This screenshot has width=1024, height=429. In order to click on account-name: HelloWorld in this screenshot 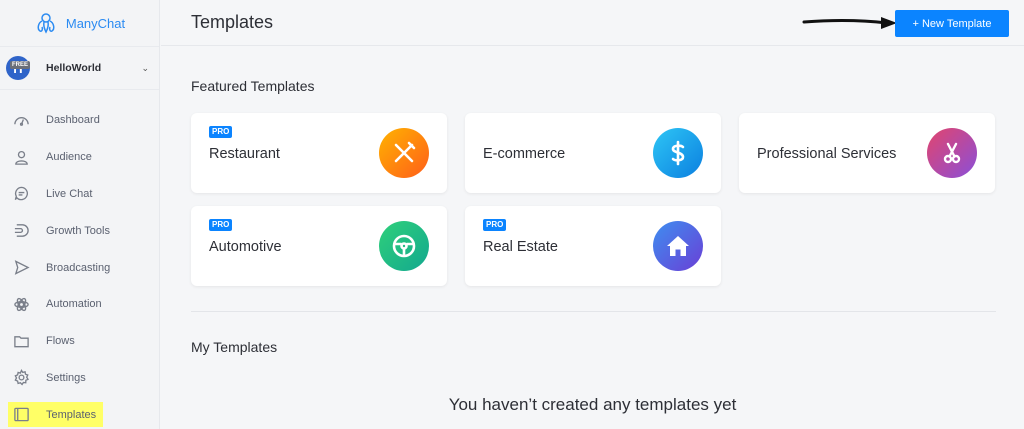, I will do `click(74, 68)`.